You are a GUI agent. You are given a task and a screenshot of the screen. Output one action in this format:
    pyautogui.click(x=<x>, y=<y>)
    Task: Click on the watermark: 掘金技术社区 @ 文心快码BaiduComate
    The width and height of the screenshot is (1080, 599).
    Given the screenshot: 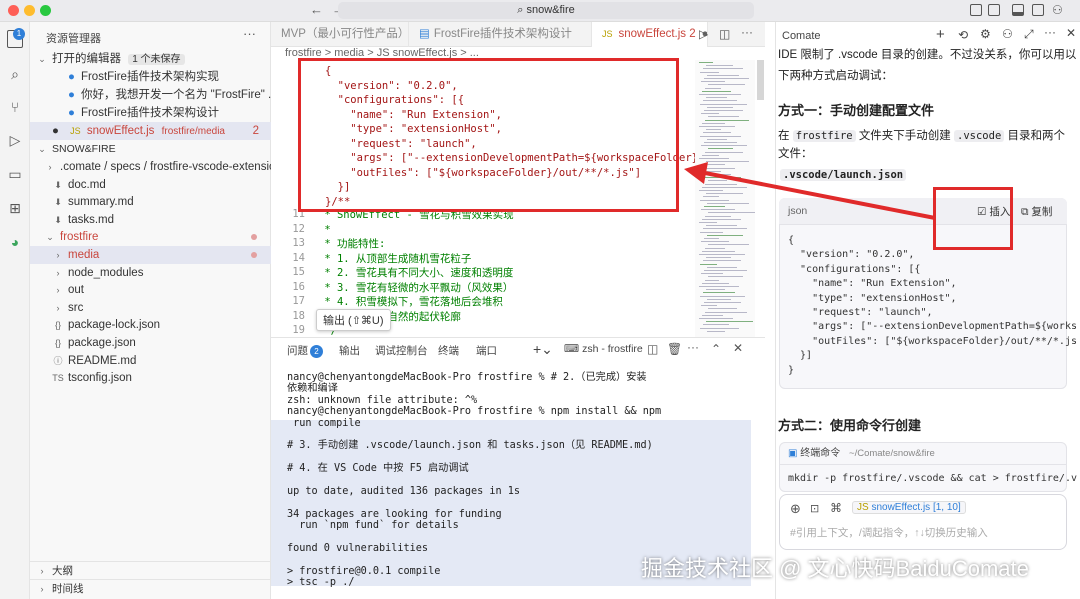 What is the action you would take?
    pyautogui.click(x=835, y=568)
    